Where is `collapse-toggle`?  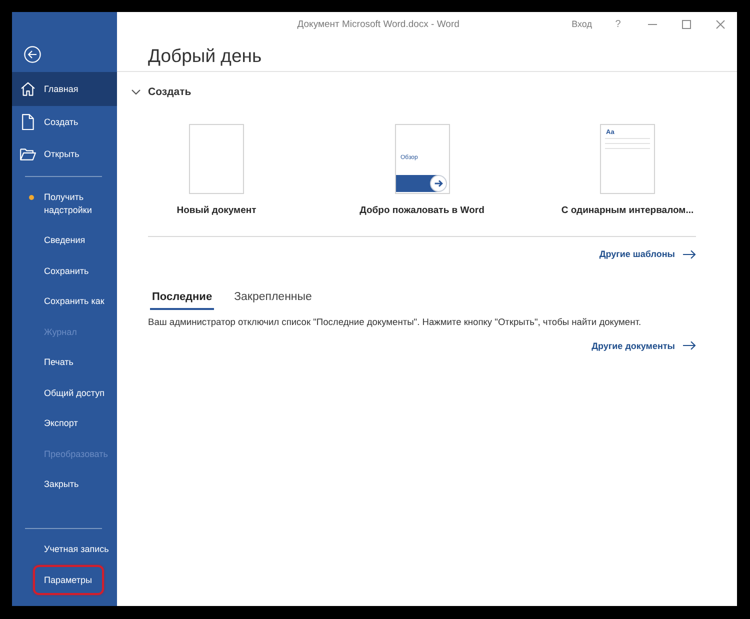
collapse-toggle is located at coordinates (136, 92).